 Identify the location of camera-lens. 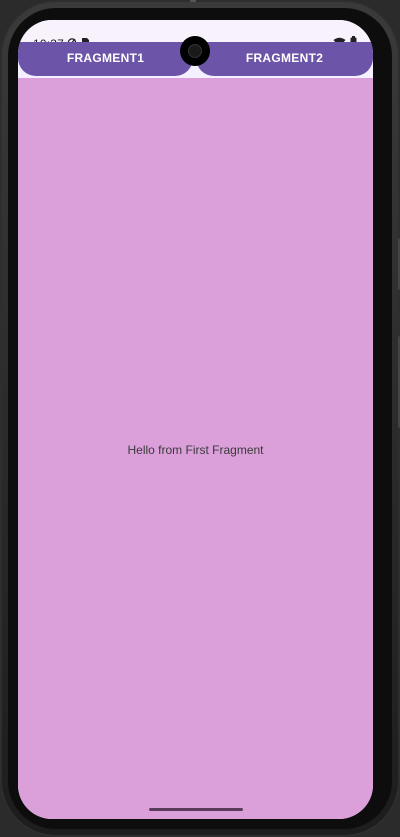
(195, 51).